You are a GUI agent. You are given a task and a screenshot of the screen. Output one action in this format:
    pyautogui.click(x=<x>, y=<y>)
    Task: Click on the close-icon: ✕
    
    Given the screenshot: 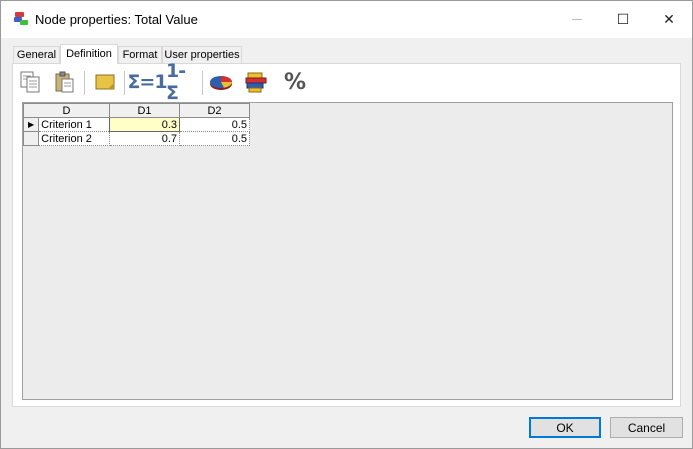 What is the action you would take?
    pyautogui.click(x=669, y=19)
    